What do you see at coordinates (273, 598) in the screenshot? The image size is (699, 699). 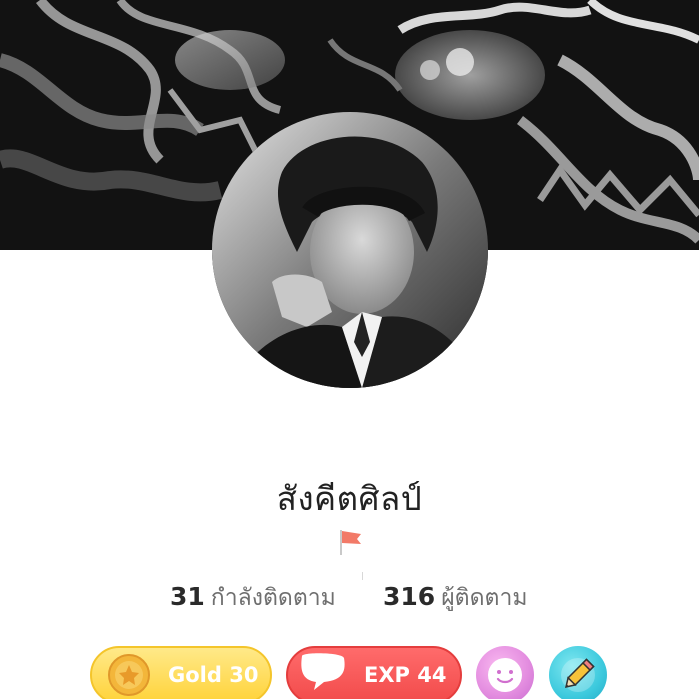 I see `following-label: กำลังติดตาม` at bounding box center [273, 598].